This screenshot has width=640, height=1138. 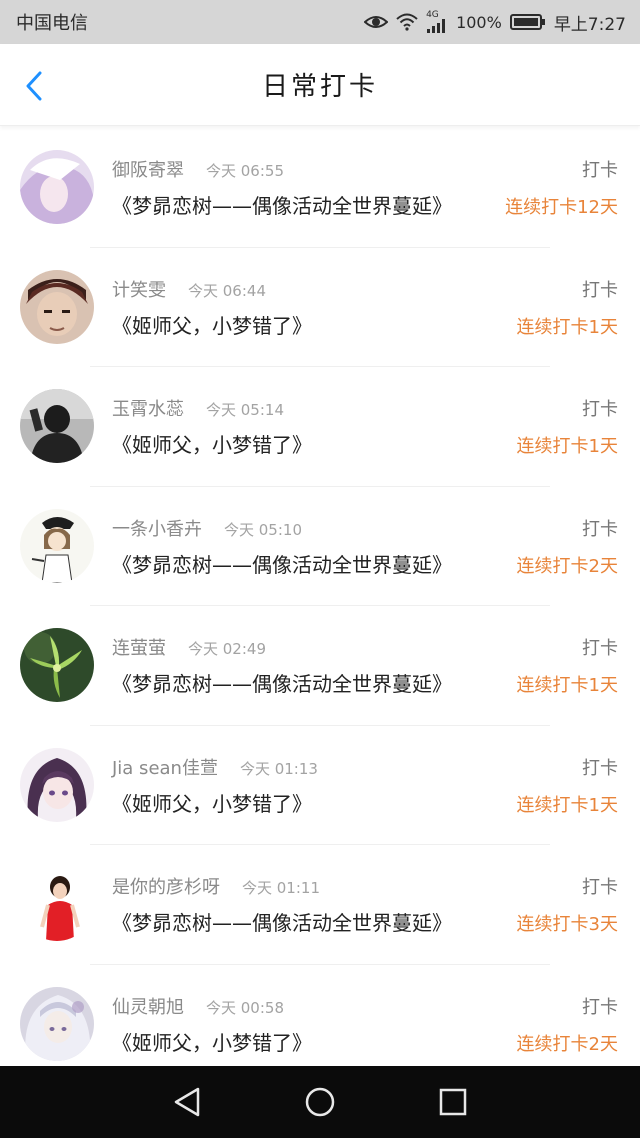 I want to click on signal-icon: 4G, so click(x=437, y=22).